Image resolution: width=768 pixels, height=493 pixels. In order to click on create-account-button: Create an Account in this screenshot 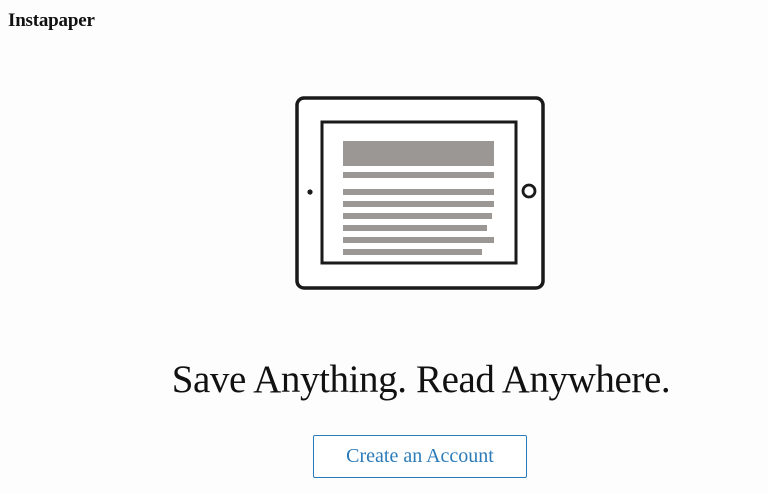, I will do `click(420, 456)`.